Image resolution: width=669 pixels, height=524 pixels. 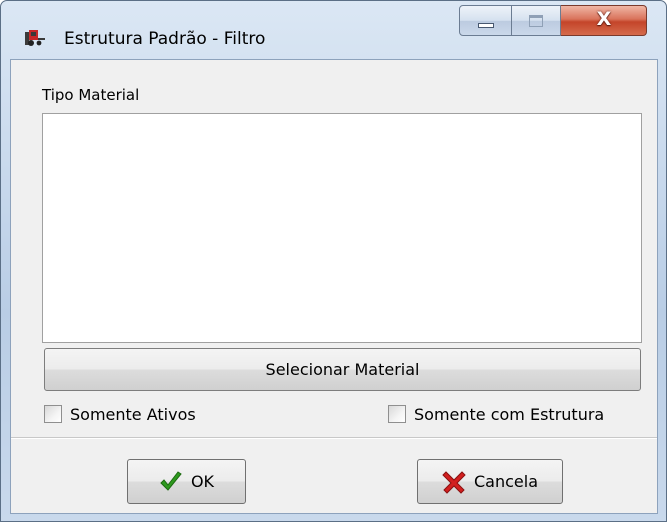 What do you see at coordinates (186, 481) in the screenshot?
I see `ok-button: OK` at bounding box center [186, 481].